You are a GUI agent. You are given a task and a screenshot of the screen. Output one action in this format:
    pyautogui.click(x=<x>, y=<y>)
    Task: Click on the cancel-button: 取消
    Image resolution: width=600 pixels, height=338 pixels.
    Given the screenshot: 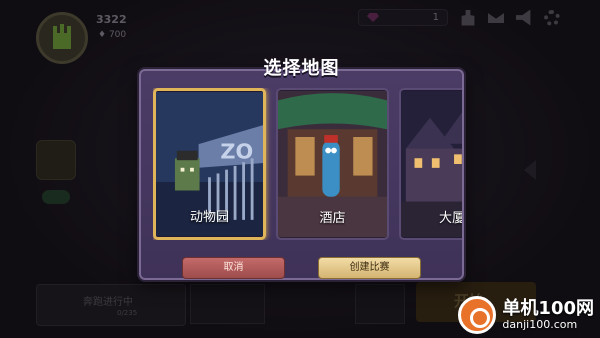 What is the action you would take?
    pyautogui.click(x=233, y=268)
    